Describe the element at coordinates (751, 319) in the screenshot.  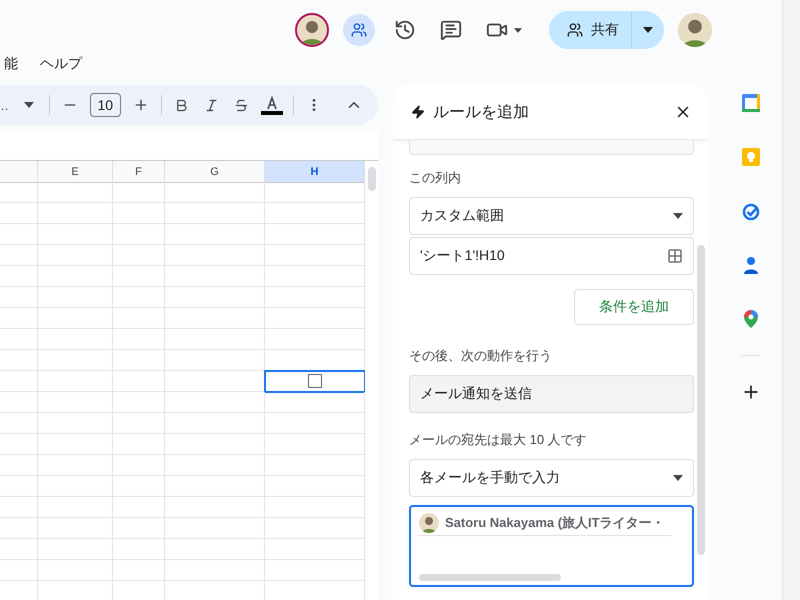
I see `map-pin-icon` at that location.